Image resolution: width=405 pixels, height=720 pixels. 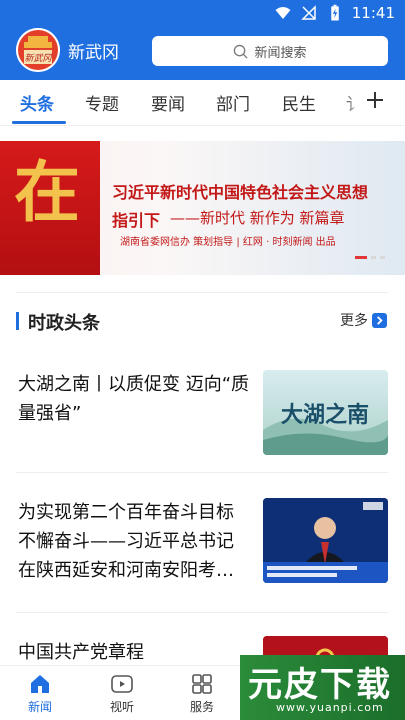 I want to click on play-icon, so click(x=122, y=684).